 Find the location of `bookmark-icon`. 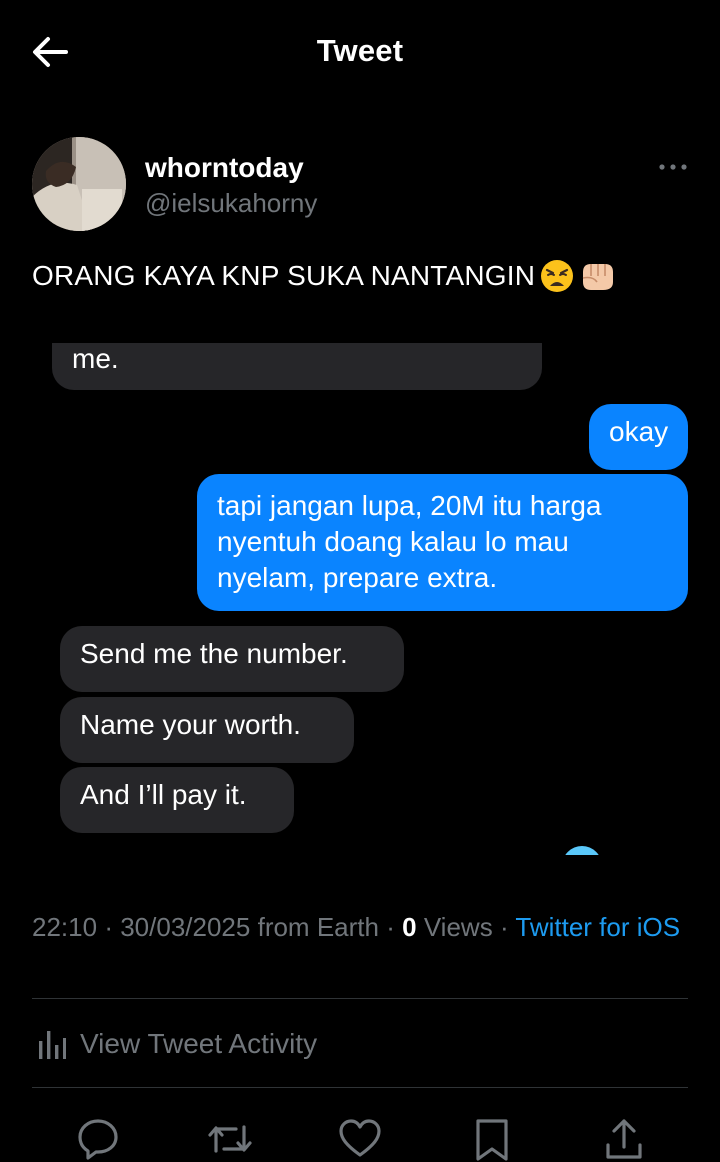

bookmark-icon is located at coordinates (492, 1140).